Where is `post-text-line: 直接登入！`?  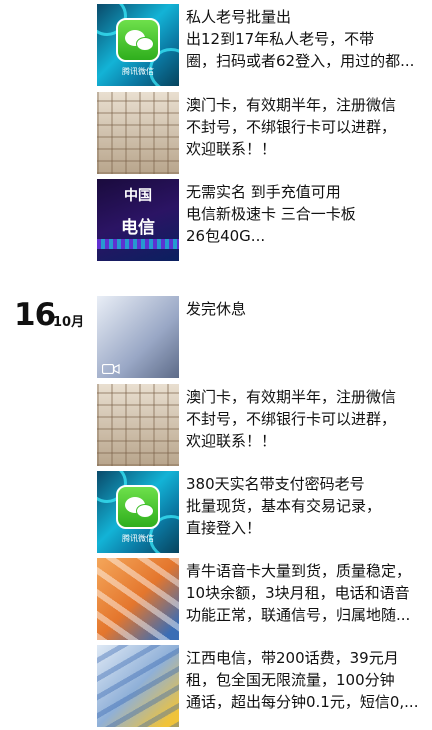 post-text-line: 直接登入！ is located at coordinates (224, 528).